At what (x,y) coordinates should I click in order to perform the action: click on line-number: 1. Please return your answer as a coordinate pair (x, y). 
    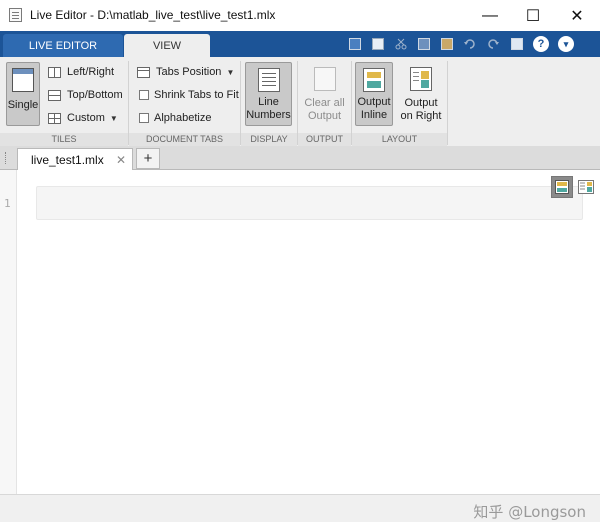
    Looking at the image, I should click on (7, 203).